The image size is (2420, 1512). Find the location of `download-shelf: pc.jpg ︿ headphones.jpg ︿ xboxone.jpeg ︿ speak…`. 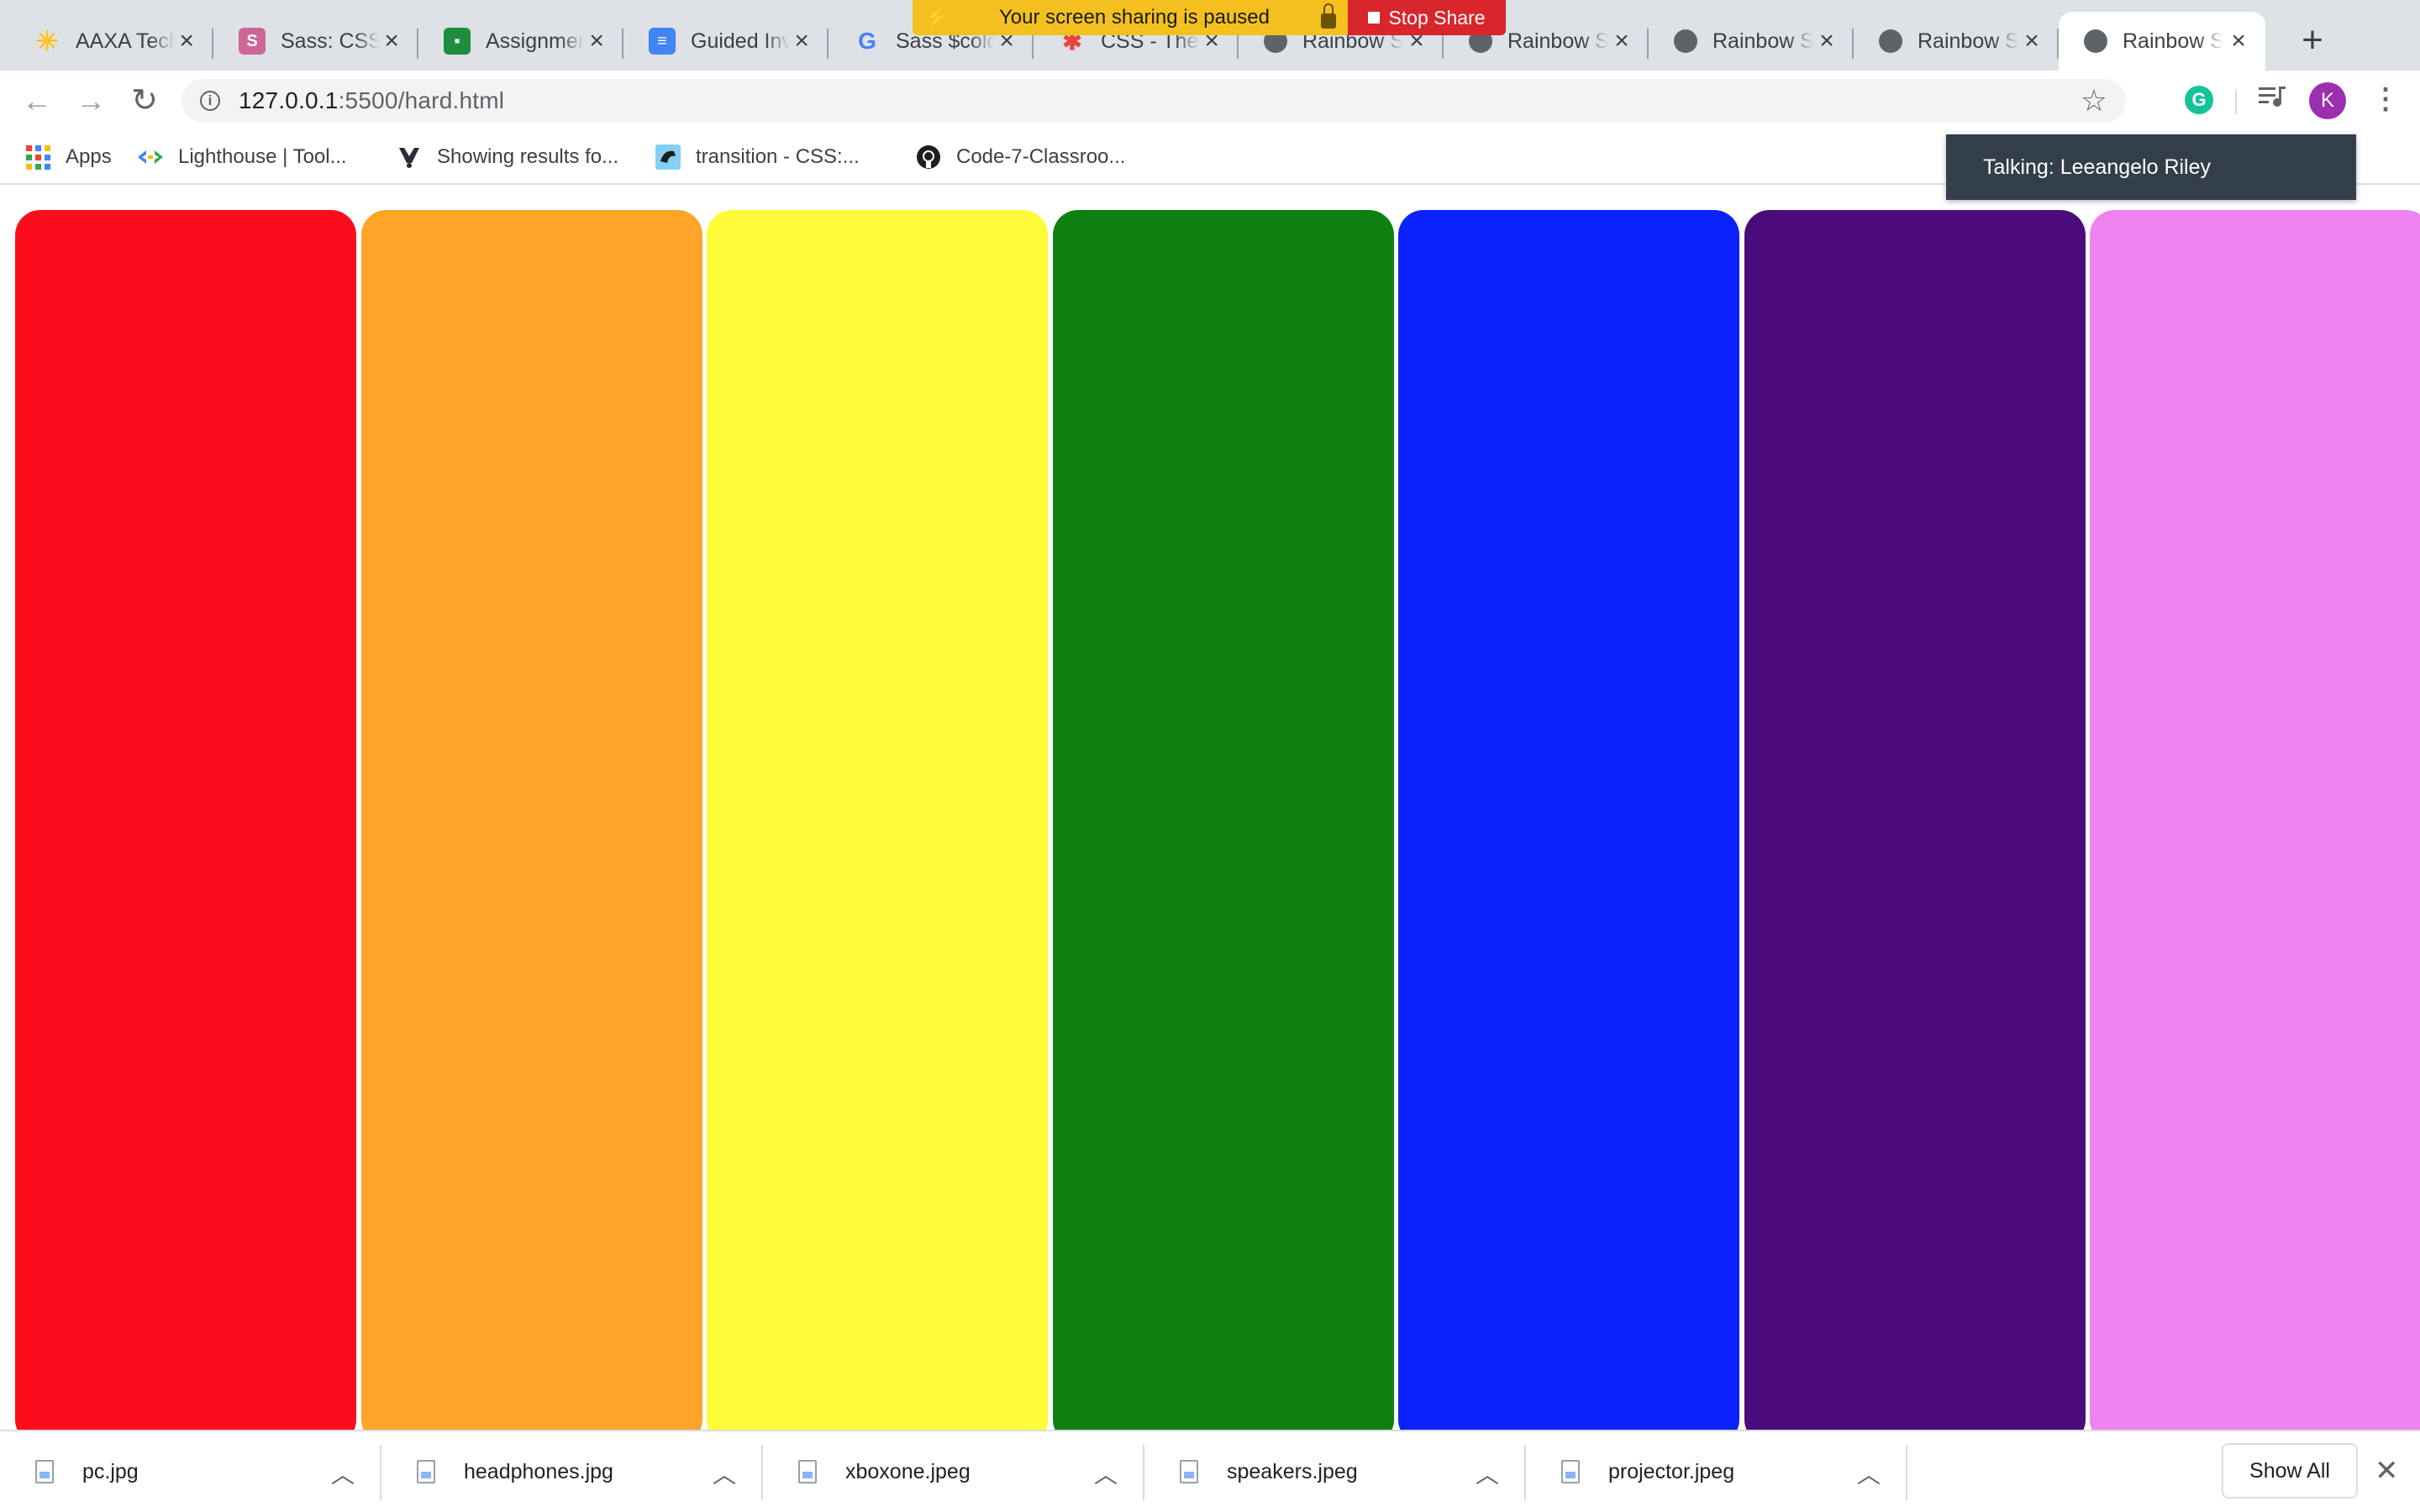

download-shelf: pc.jpg ︿ headphones.jpg ︿ xboxone.jpeg ︿ speak… is located at coordinates (1210, 1471).